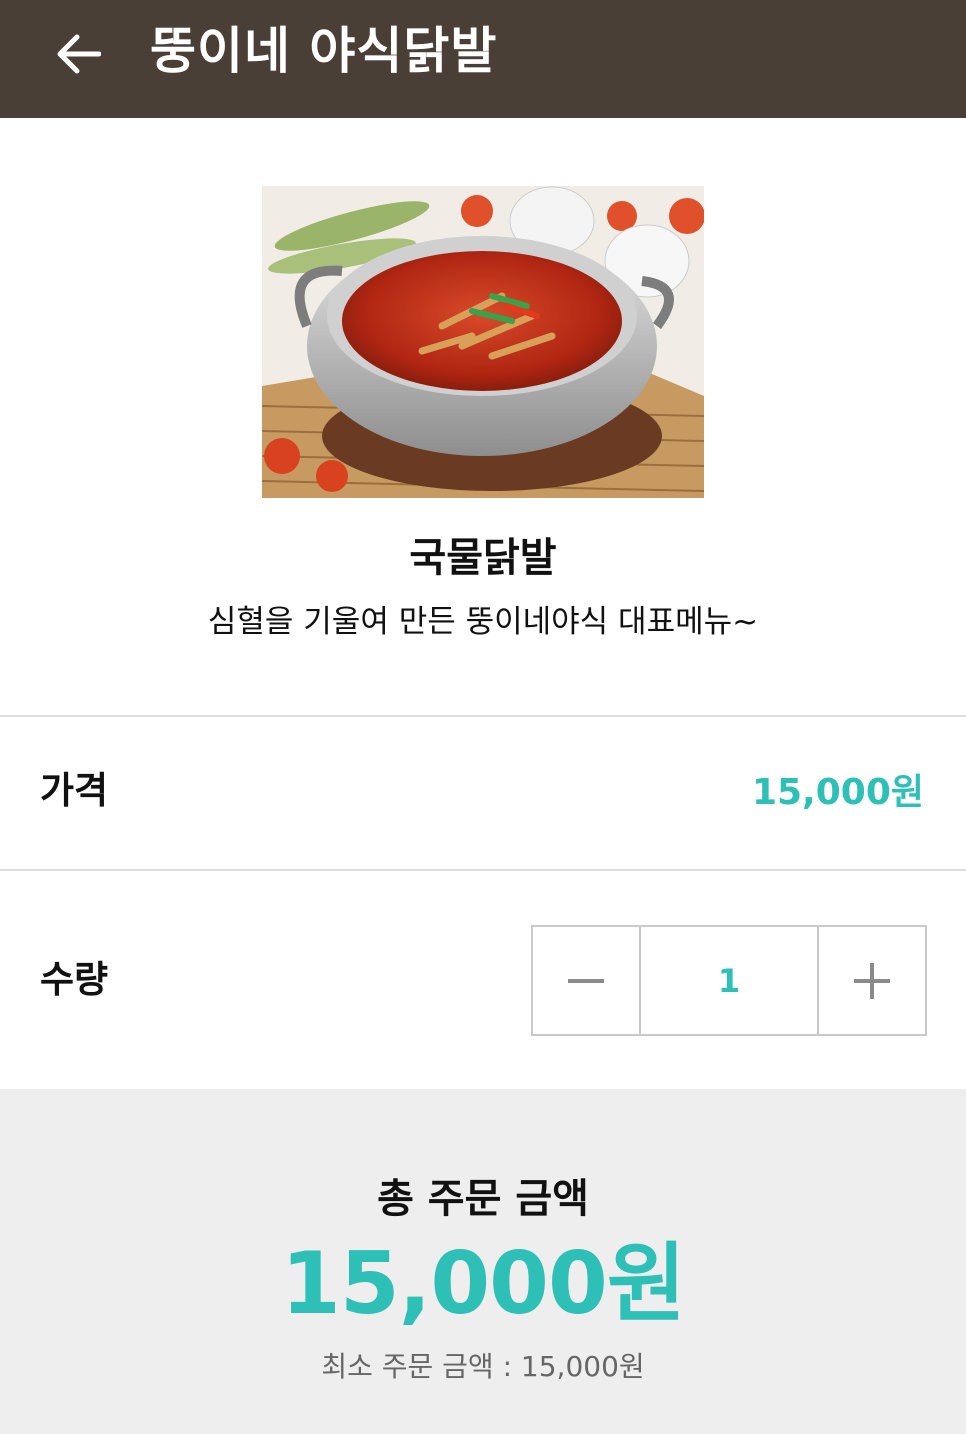 This screenshot has height=1434, width=966. I want to click on arrow-left-icon, so click(79, 54).